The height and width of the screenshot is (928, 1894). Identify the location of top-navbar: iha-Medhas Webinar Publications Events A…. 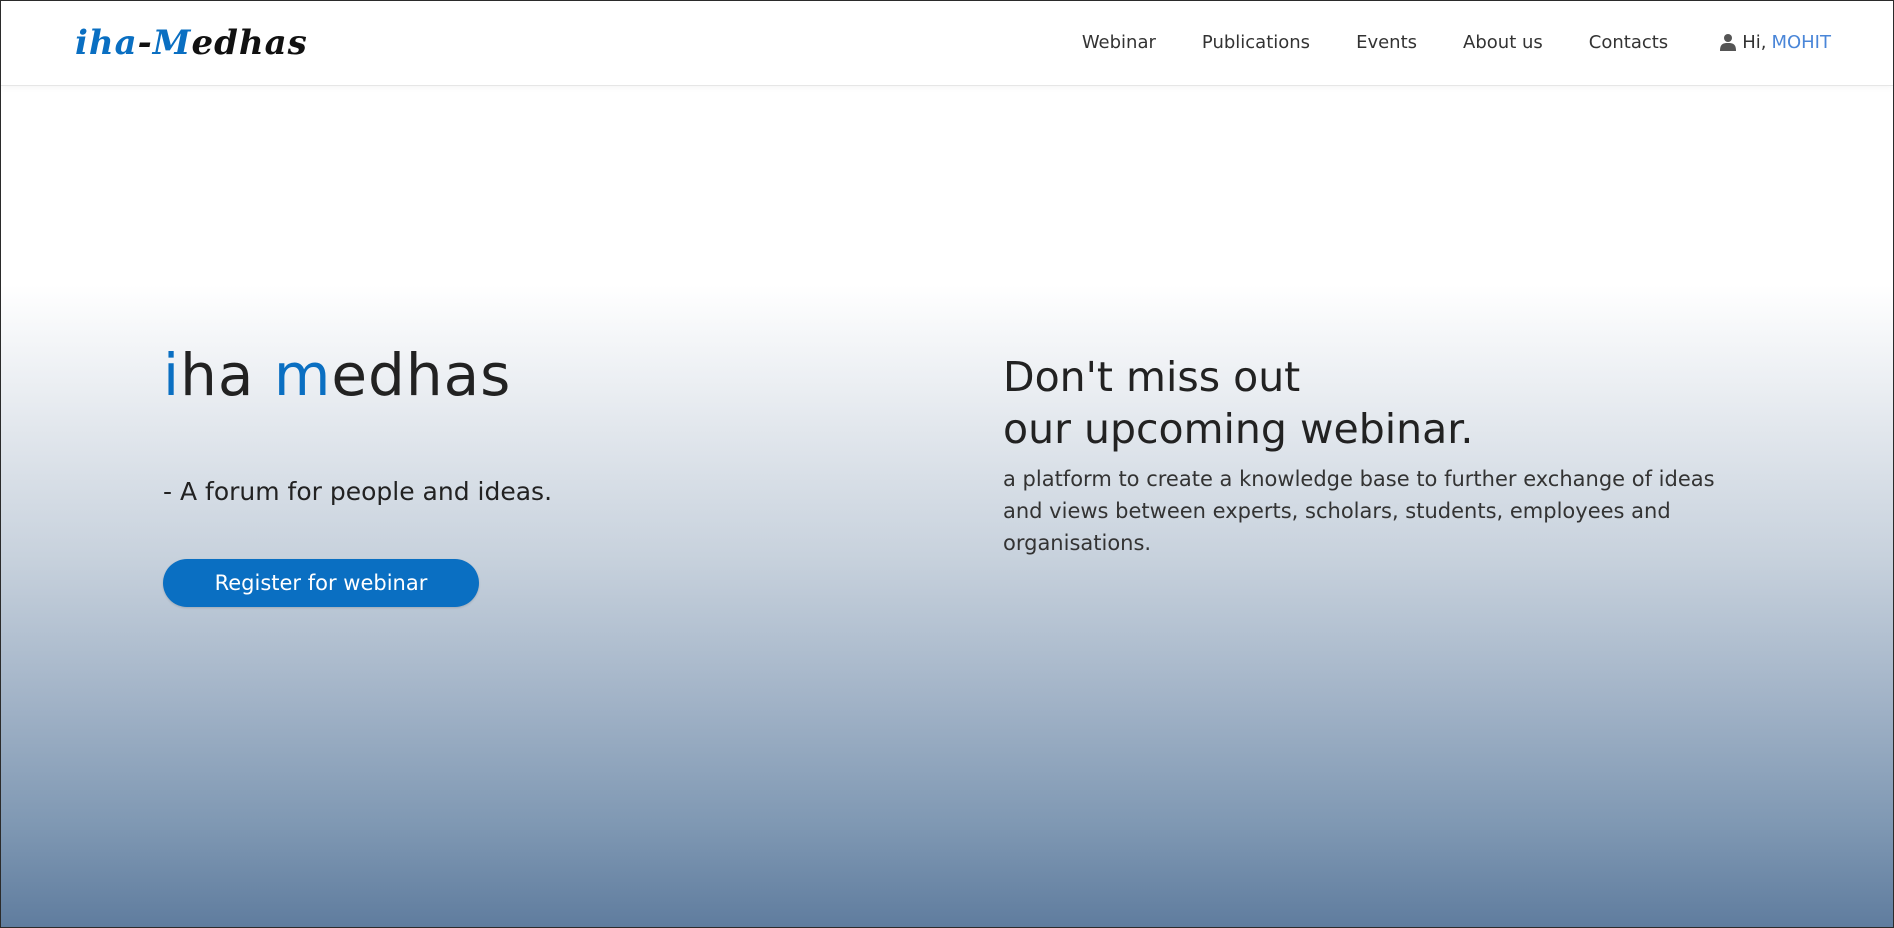
(947, 43).